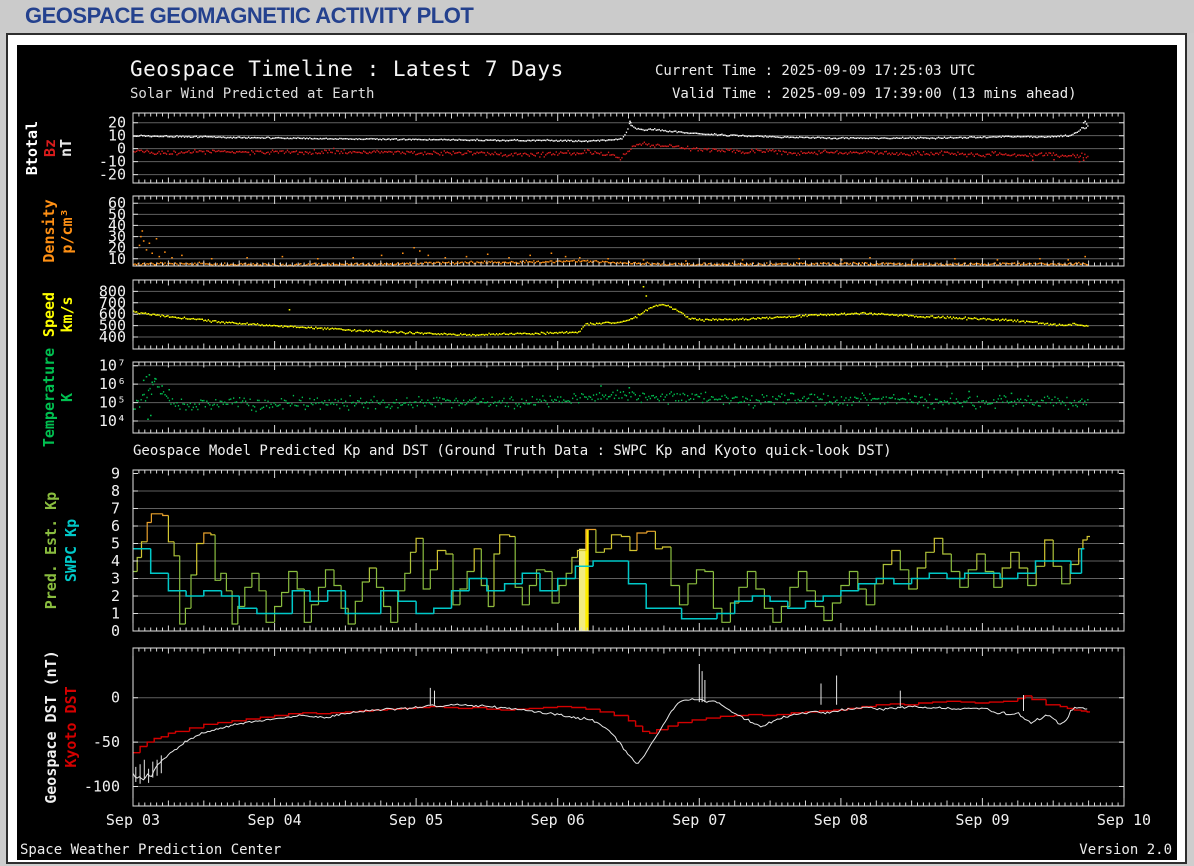 The image size is (1194, 866). I want to click on svg-text: 5, so click(115, 544).